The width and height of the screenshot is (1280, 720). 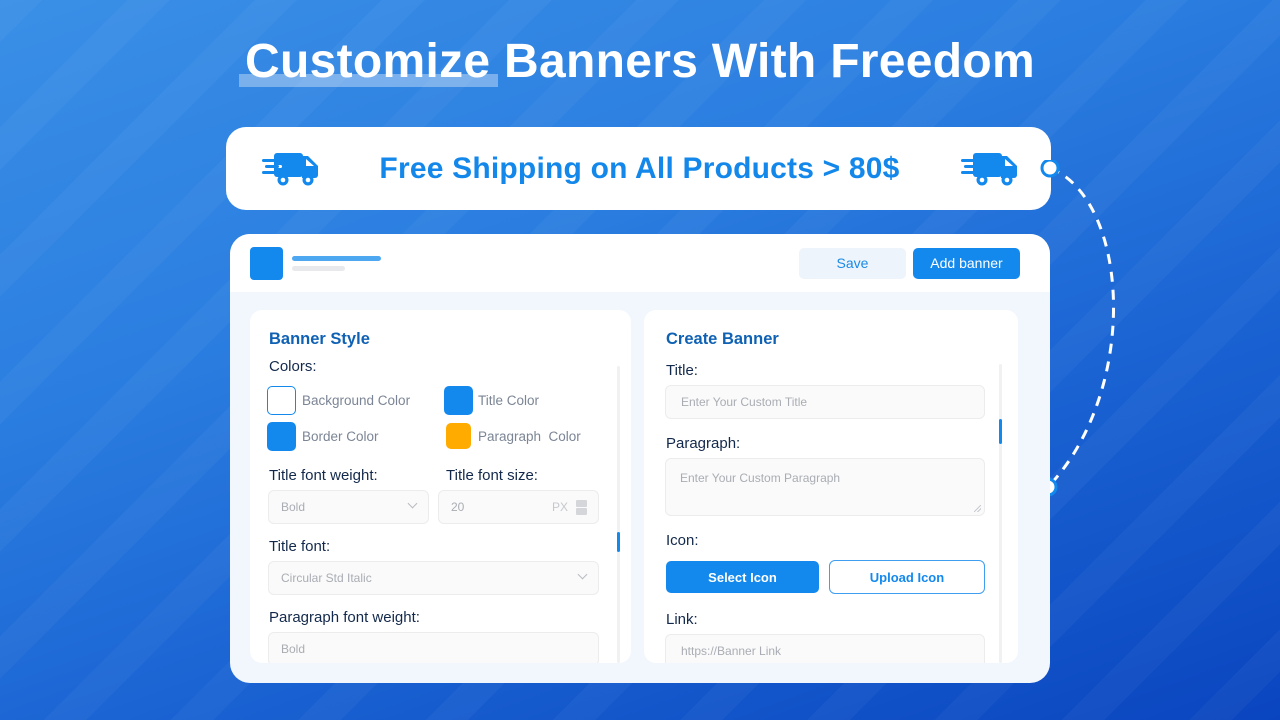 I want to click on unit-label: PX, so click(x=559, y=507).